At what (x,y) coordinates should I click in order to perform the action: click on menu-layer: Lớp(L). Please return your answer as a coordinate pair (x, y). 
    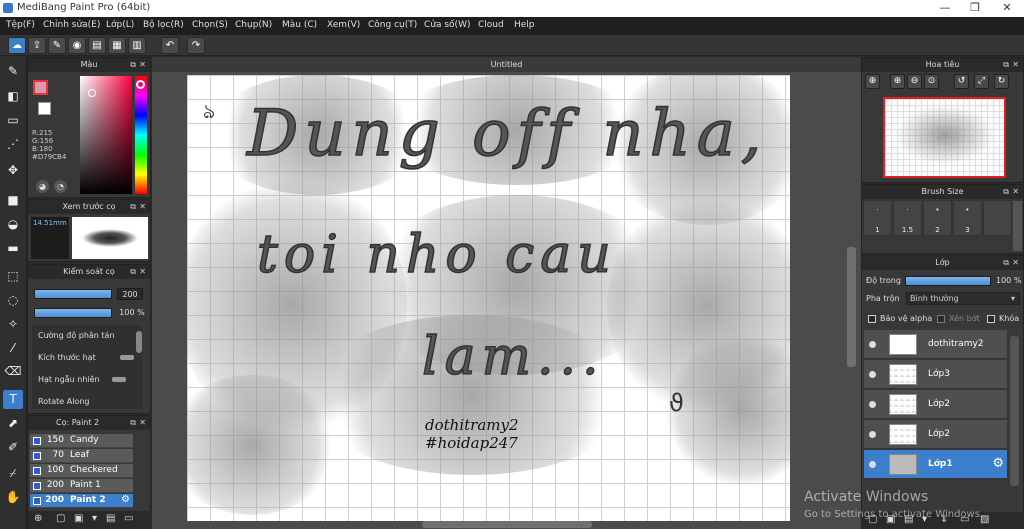
    Looking at the image, I should click on (120, 25).